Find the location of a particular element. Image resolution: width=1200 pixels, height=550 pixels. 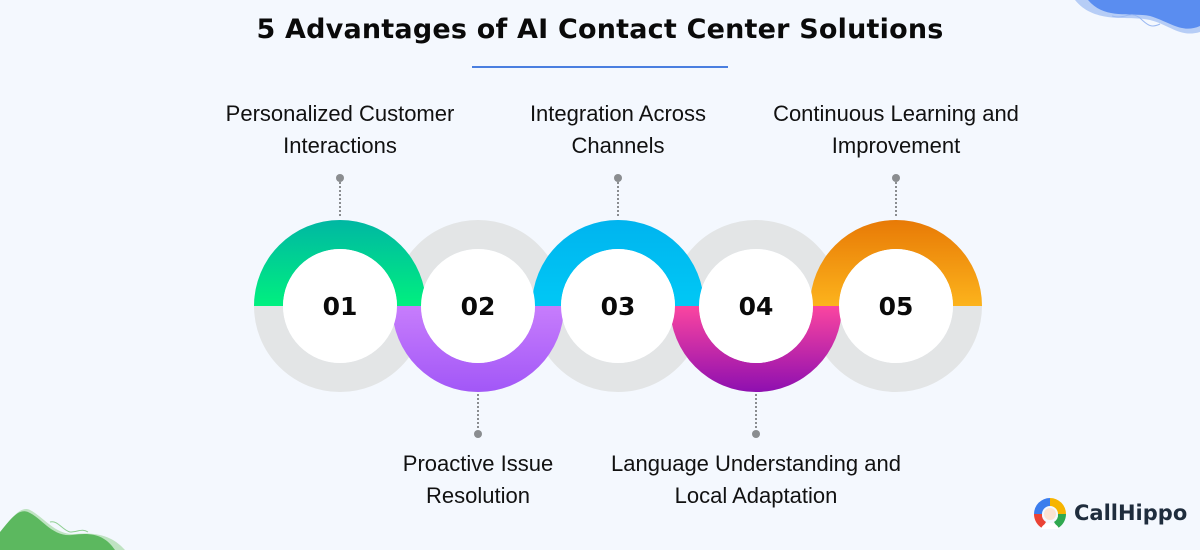

step-label-line1: Continuous Learning and is located at coordinates (896, 113).